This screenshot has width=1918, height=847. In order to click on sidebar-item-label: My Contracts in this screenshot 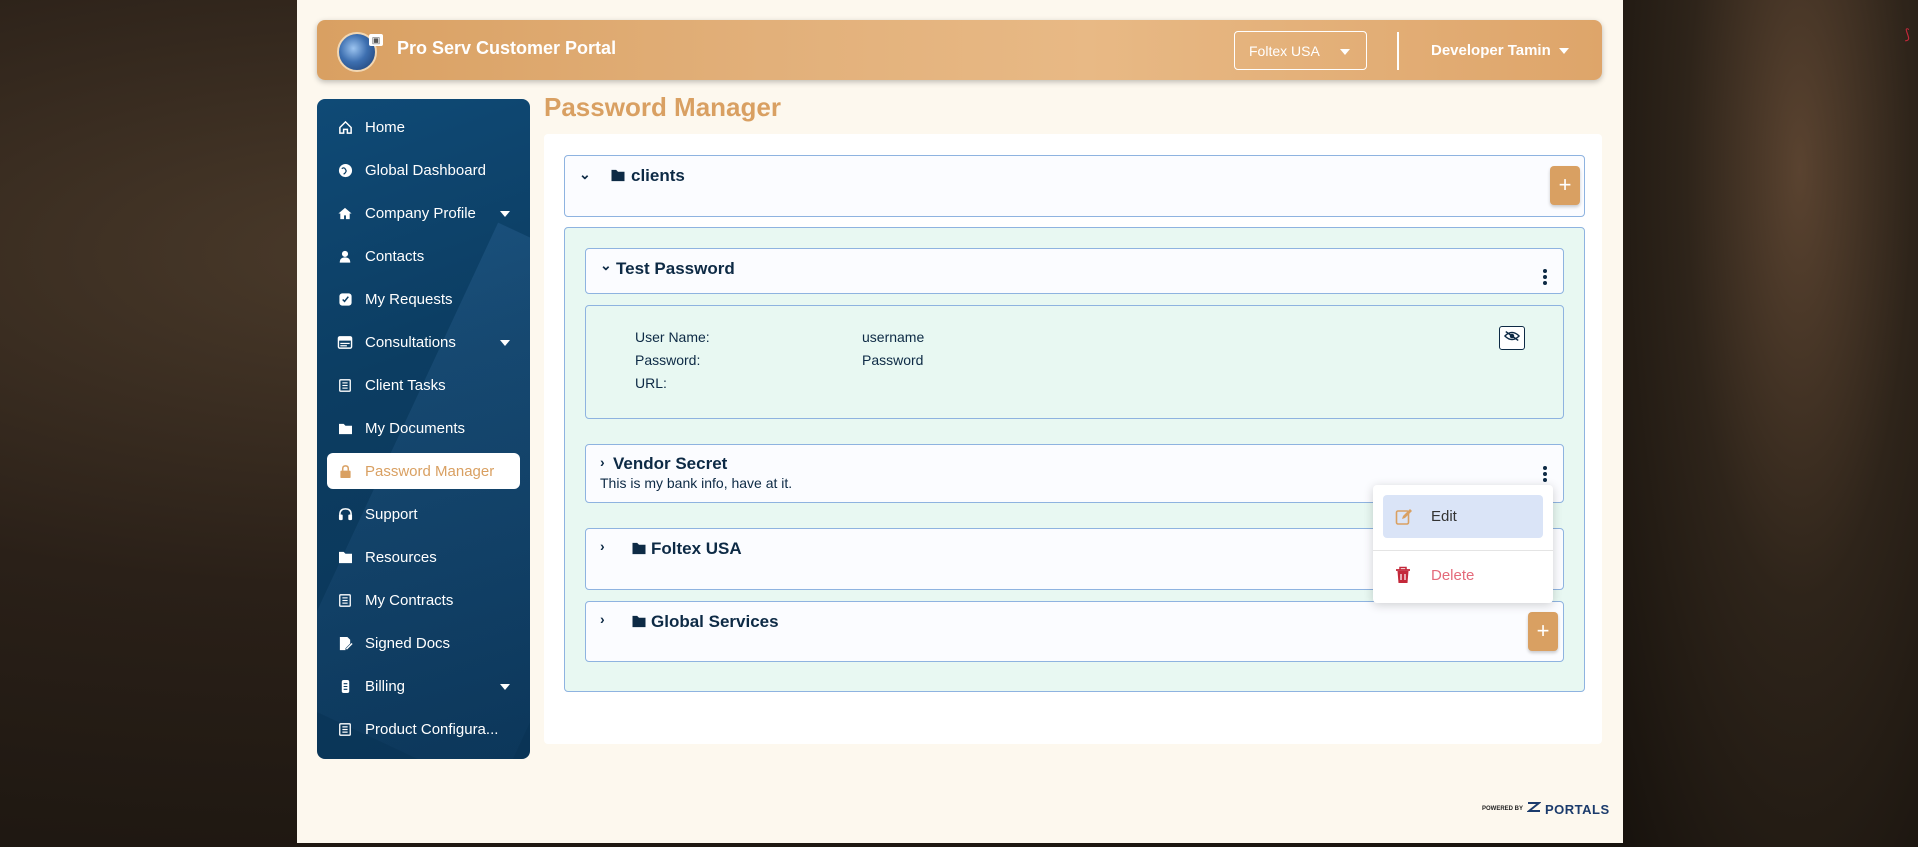, I will do `click(409, 600)`.